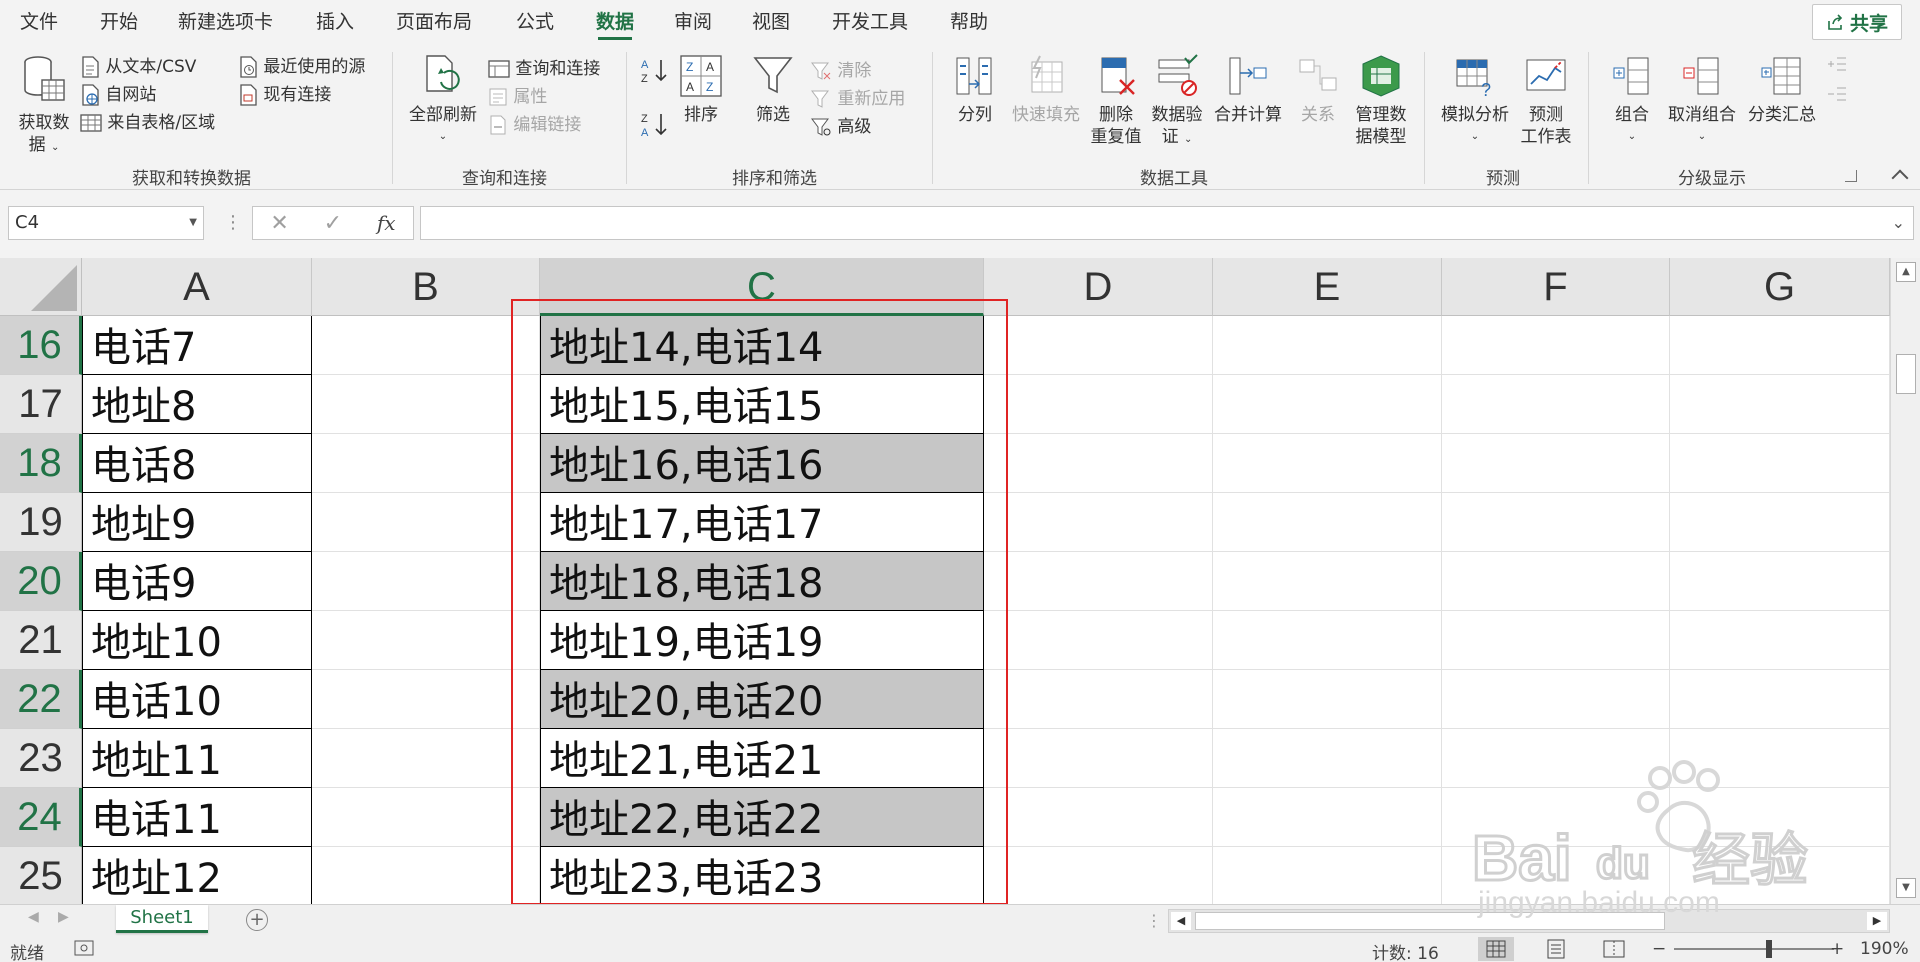 This screenshot has height=962, width=1920. I want to click on cell-d18, so click(1098, 463).